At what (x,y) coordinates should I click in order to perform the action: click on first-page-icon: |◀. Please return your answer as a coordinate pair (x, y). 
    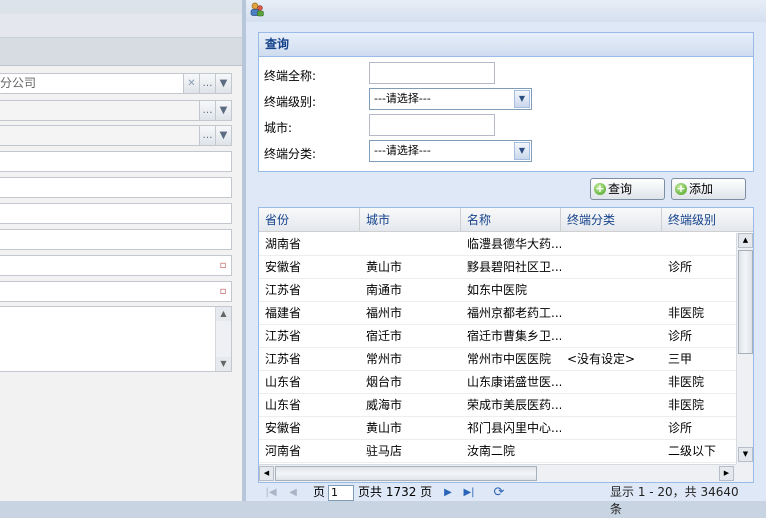
    Looking at the image, I should click on (271, 493).